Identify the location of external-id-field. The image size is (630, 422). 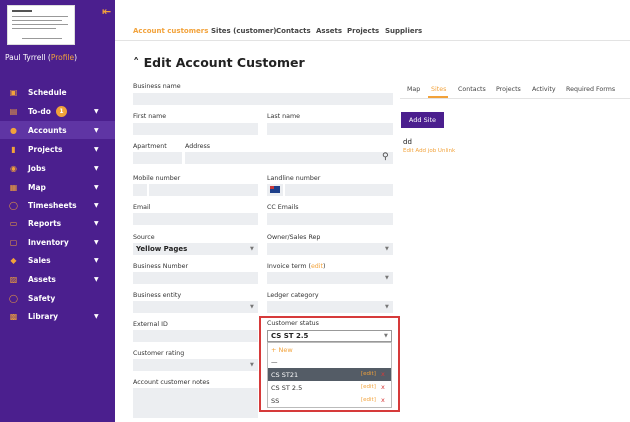
(195, 336).